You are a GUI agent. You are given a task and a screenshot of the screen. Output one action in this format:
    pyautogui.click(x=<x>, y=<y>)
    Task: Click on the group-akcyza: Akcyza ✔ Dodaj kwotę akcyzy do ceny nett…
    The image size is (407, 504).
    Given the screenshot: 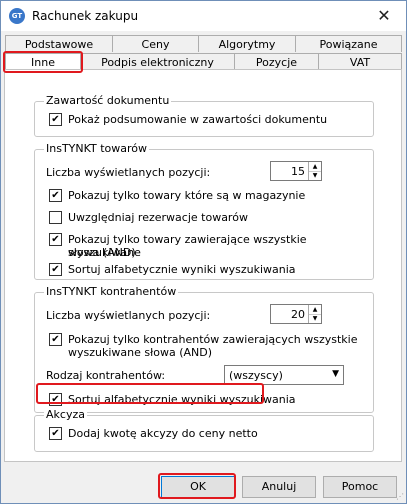 What is the action you would take?
    pyautogui.click(x=204, y=430)
    